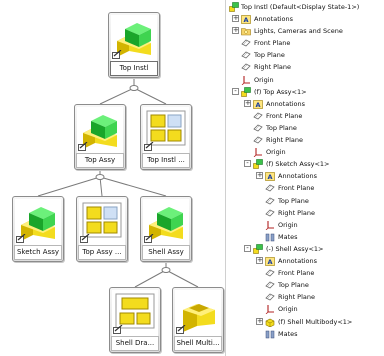 The image size is (384, 356). Describe the element at coordinates (275, 249) in the screenshot. I see `tree-item: - (-) Shell Assy<1>` at that location.